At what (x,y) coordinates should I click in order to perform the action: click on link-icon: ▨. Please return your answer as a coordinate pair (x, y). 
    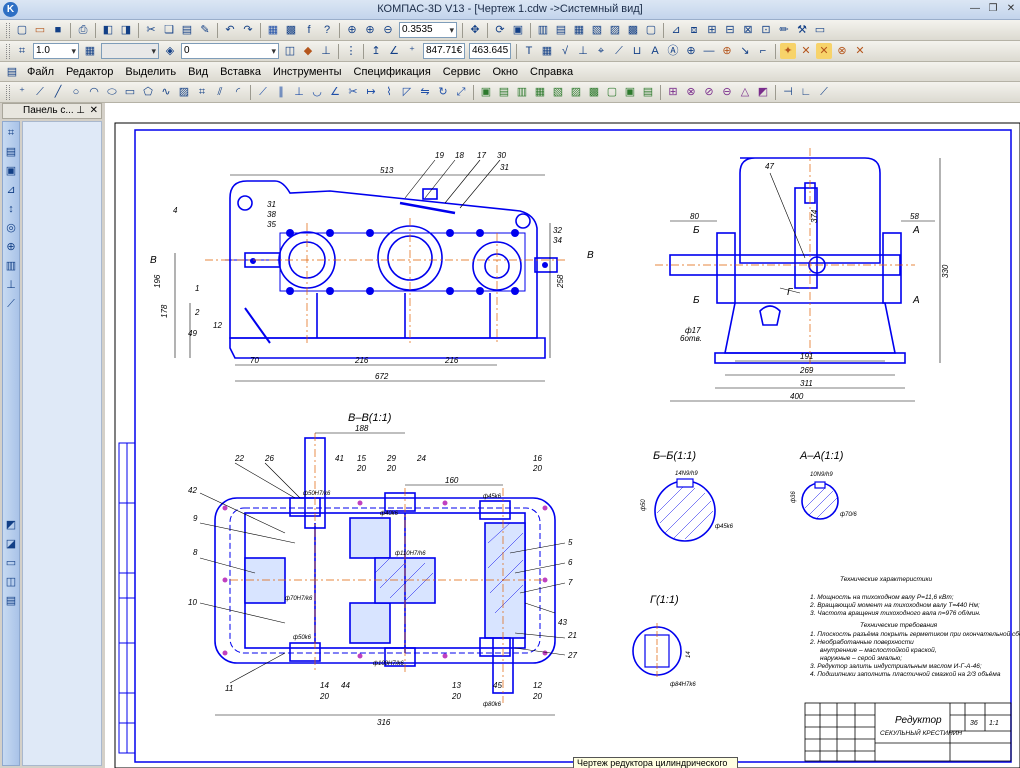
    Looking at the image, I should click on (615, 30).